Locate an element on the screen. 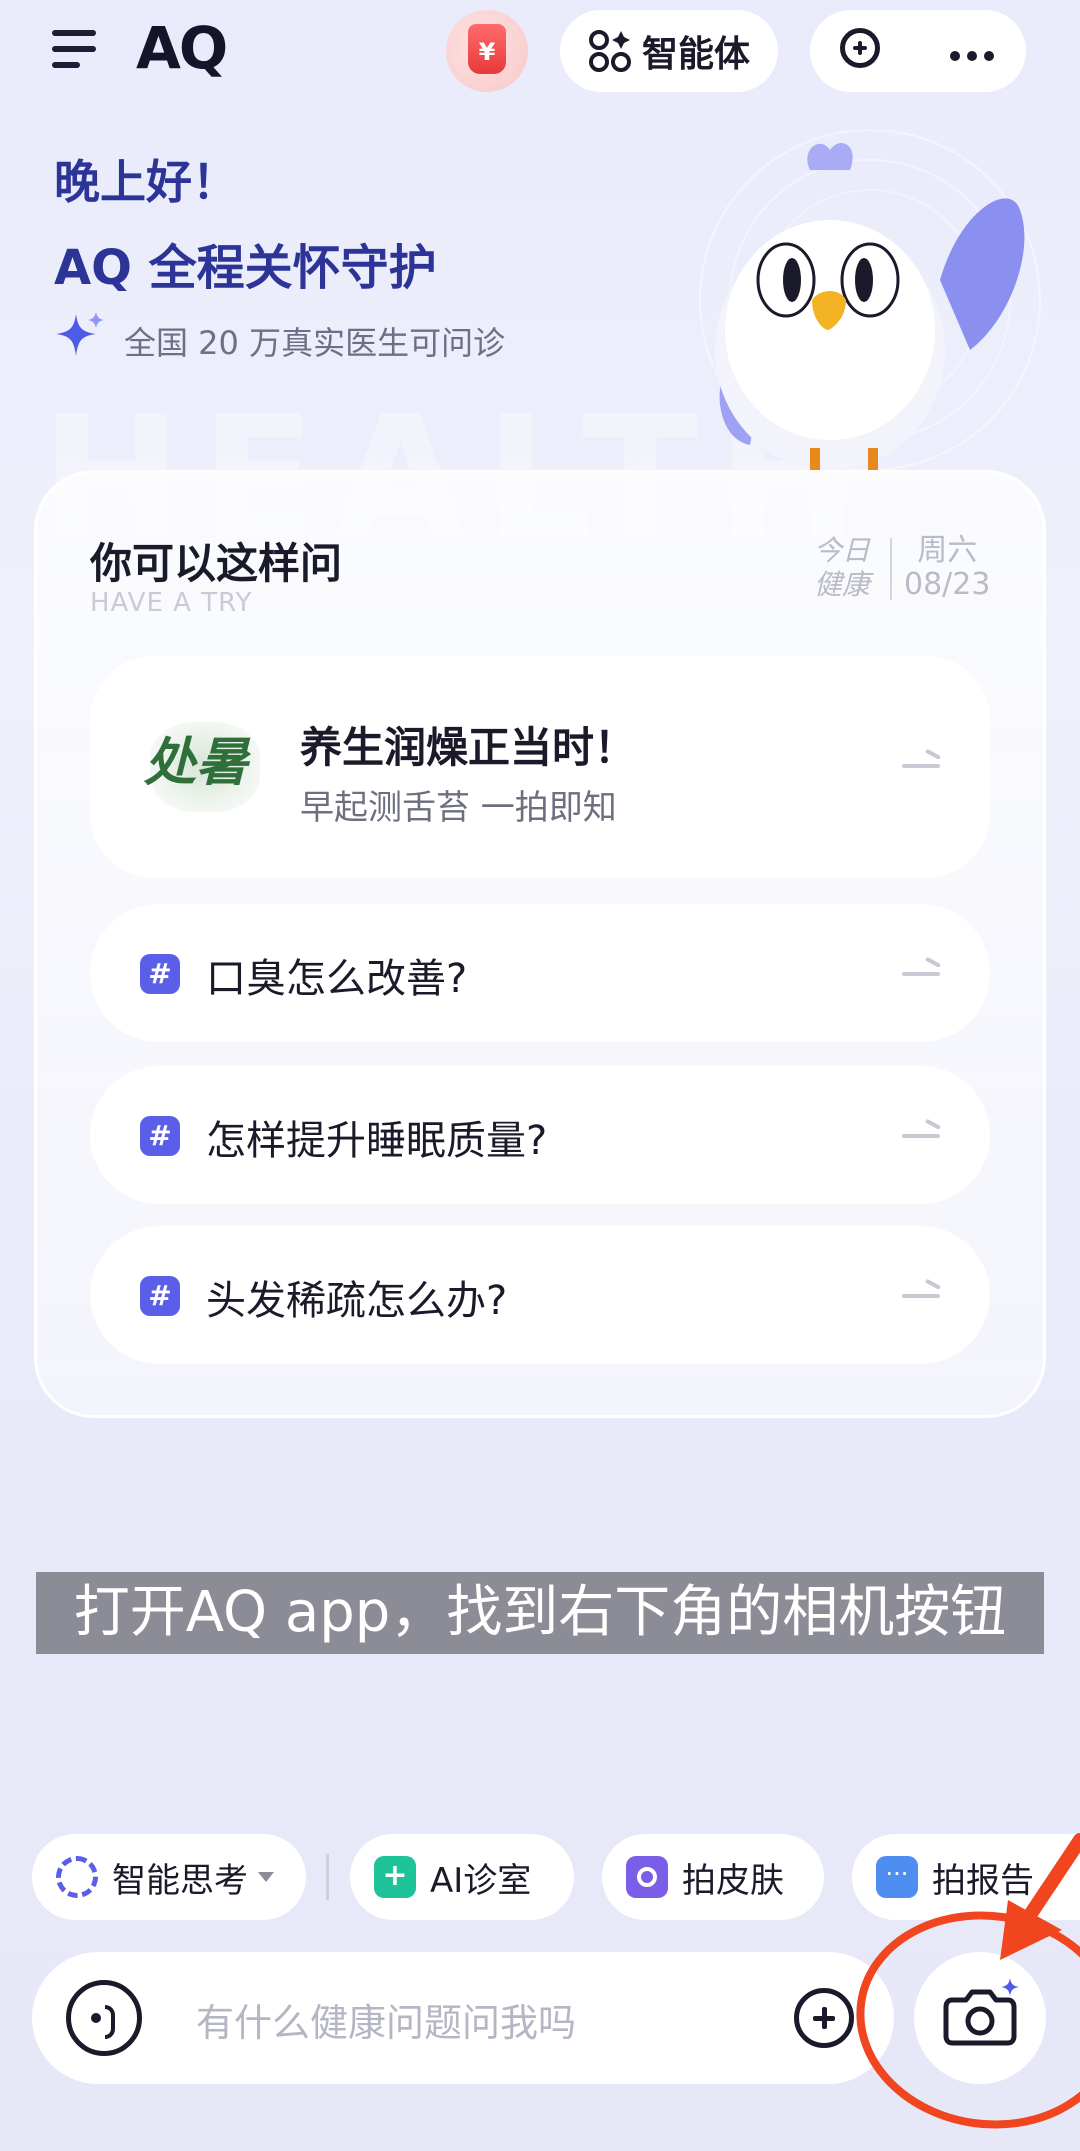 The width and height of the screenshot is (1080, 2151). question-item: # 头发稀疏怎么办? is located at coordinates (540, 1295).